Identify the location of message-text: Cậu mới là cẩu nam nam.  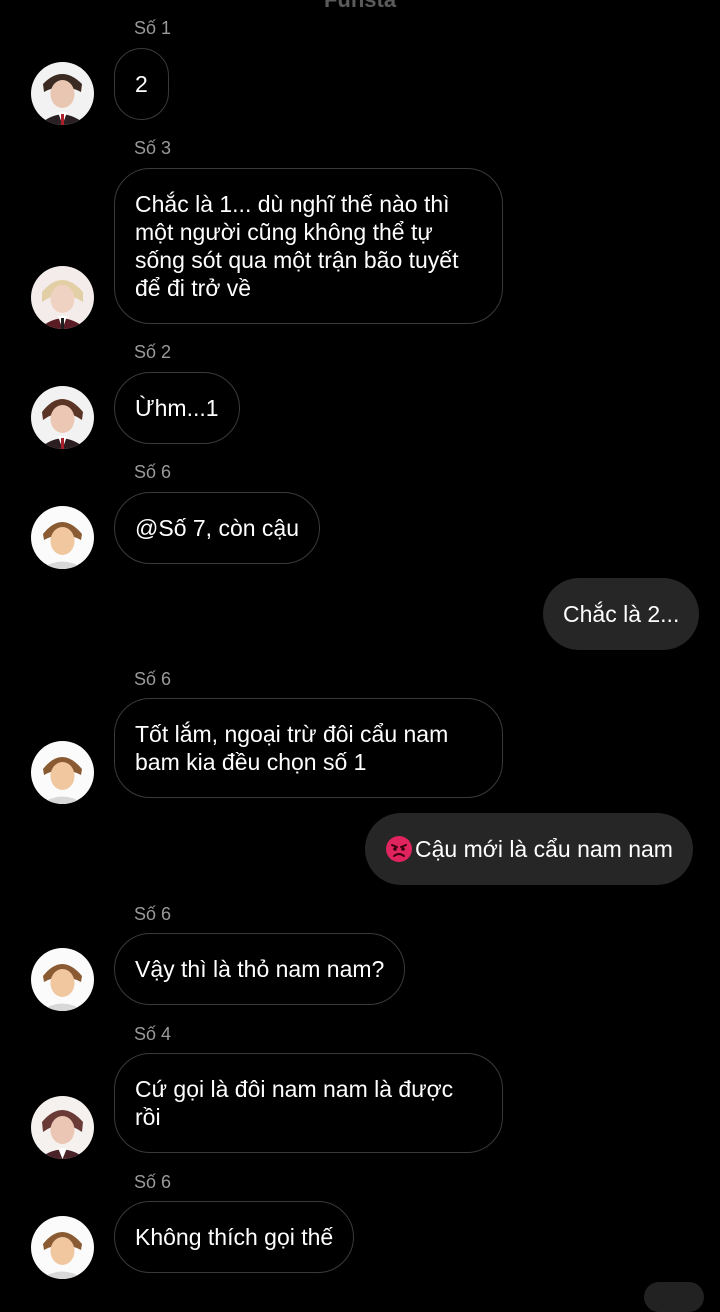
(544, 849).